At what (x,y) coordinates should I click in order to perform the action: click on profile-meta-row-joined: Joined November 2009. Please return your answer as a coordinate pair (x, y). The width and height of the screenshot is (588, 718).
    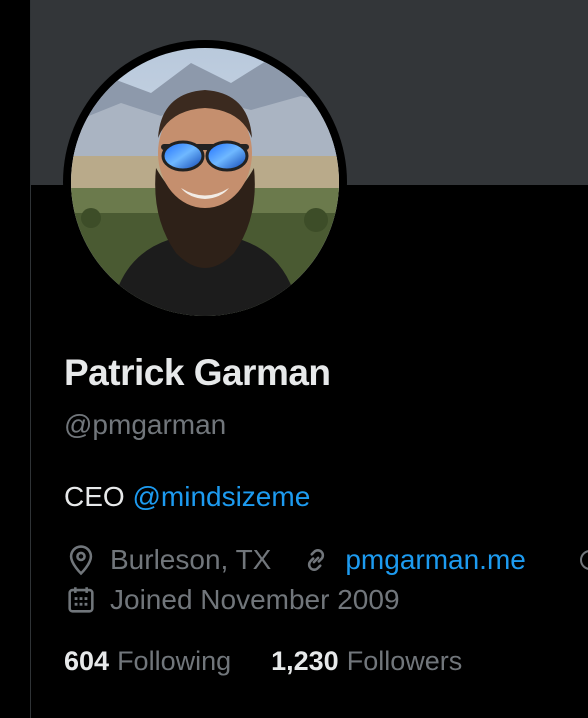
    Looking at the image, I should click on (232, 600).